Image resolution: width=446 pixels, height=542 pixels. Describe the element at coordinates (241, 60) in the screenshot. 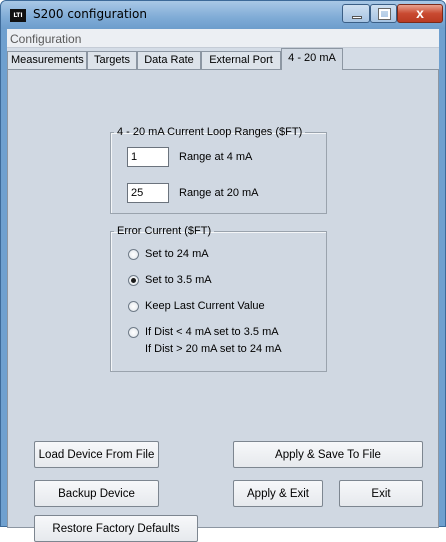

I see `tab-external-port: External Port` at that location.